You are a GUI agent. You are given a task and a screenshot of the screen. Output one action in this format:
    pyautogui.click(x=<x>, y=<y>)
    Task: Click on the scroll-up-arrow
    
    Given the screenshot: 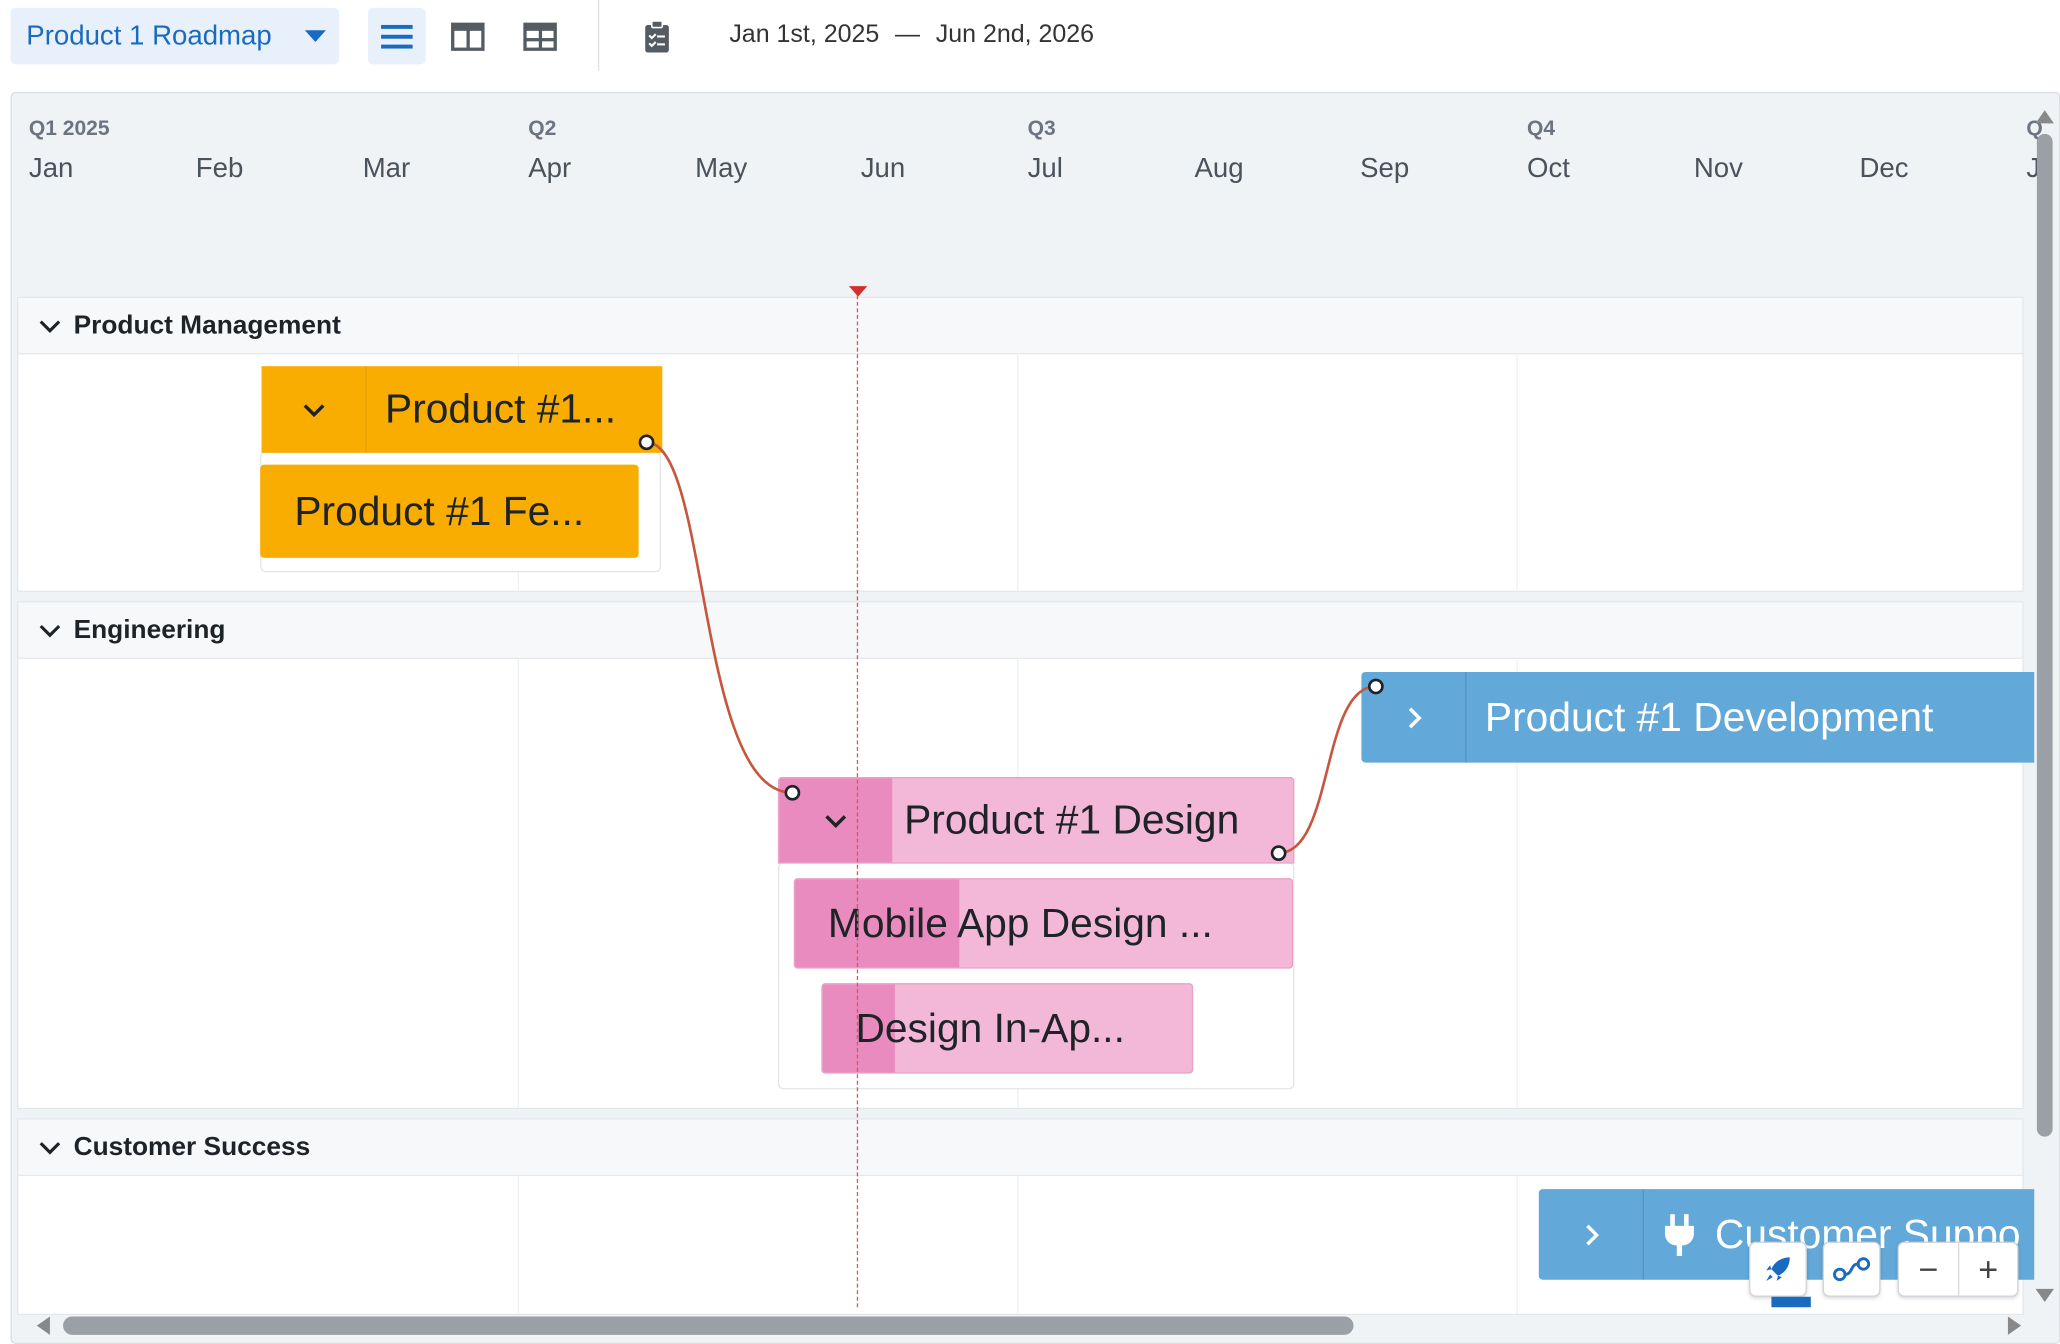 What is the action you would take?
    pyautogui.click(x=2044, y=117)
    